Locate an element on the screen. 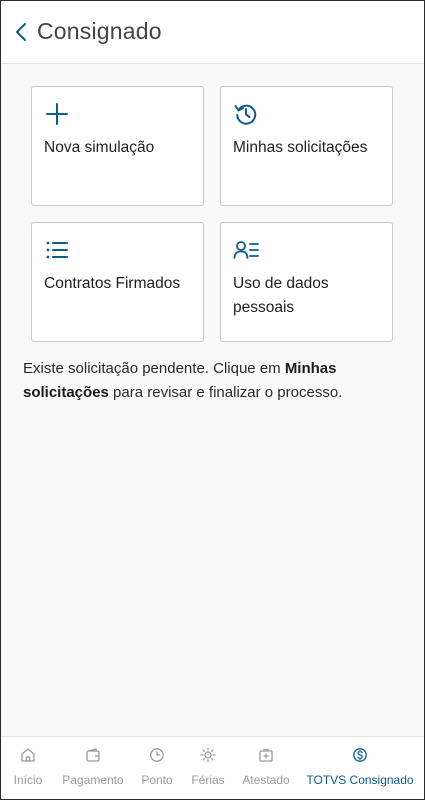 The width and height of the screenshot is (425, 800). message-text-end: para revisar e finalizar o processo. is located at coordinates (225, 392).